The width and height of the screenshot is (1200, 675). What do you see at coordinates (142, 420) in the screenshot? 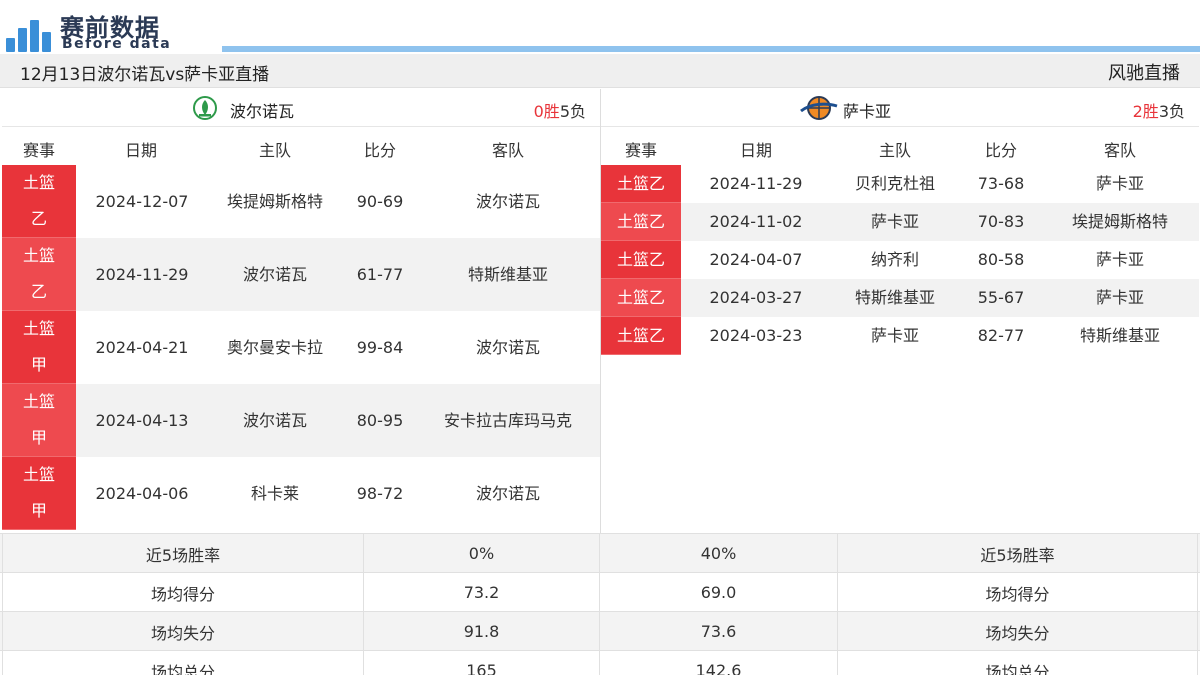
I see `match-date: 2024-04-13` at bounding box center [142, 420].